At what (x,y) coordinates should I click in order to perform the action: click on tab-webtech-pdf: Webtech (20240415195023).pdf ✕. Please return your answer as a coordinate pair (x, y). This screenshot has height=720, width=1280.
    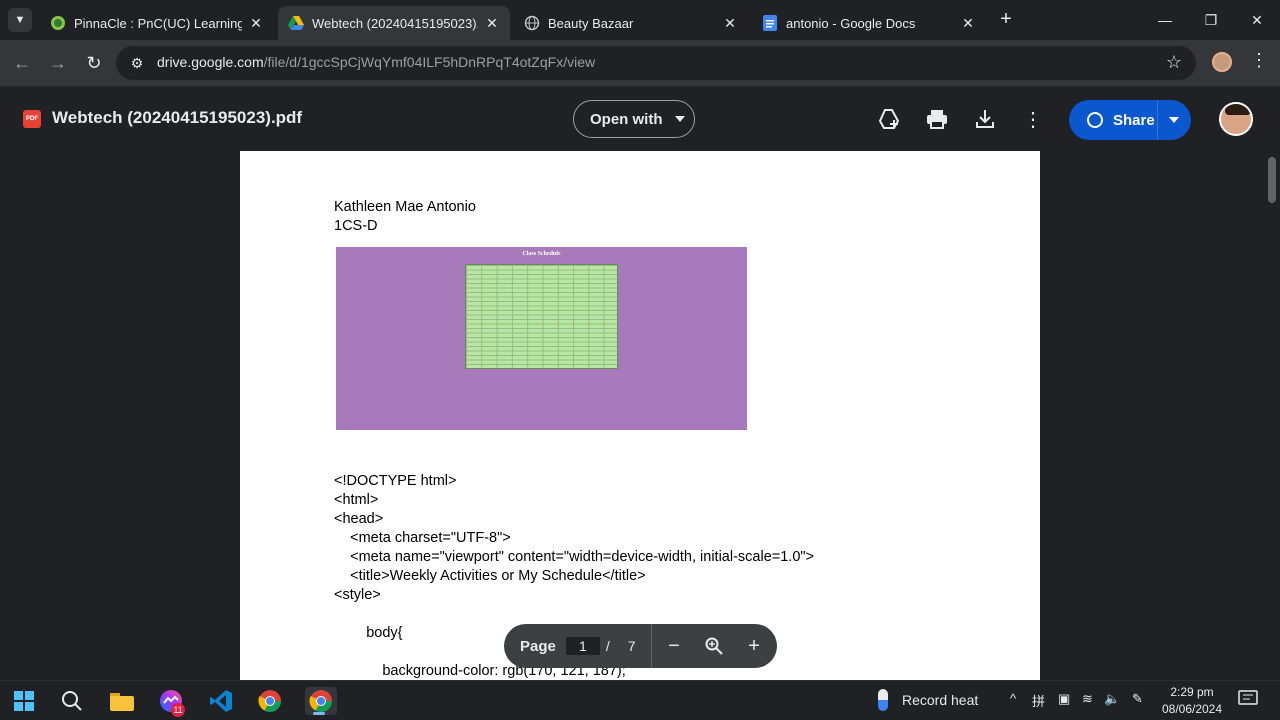
    Looking at the image, I should click on (394, 23).